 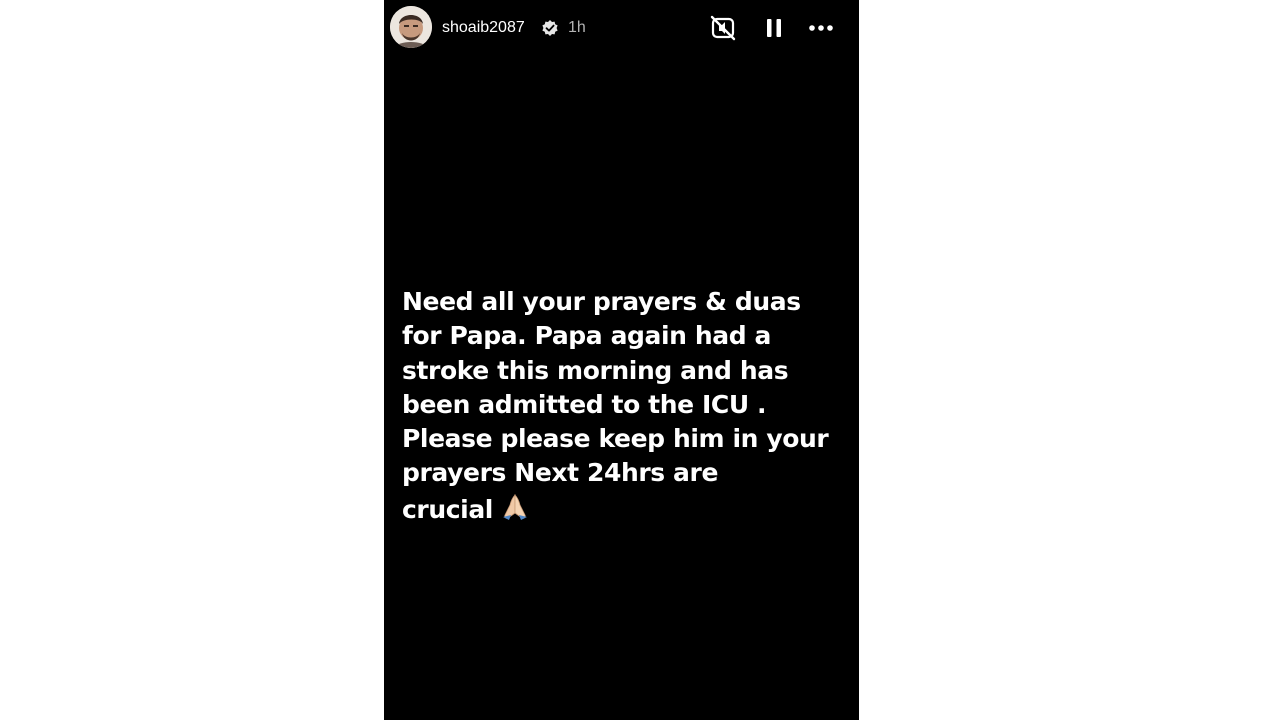 What do you see at coordinates (621, 28) in the screenshot?
I see `story-header: shoaib2087 1h` at bounding box center [621, 28].